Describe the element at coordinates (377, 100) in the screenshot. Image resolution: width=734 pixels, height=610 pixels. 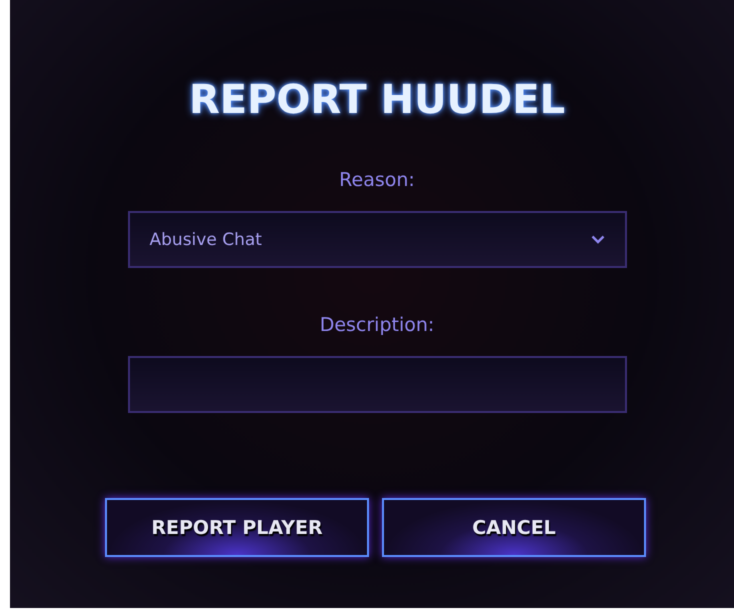
I see `dialog-title: REPORT HUUDEL` at that location.